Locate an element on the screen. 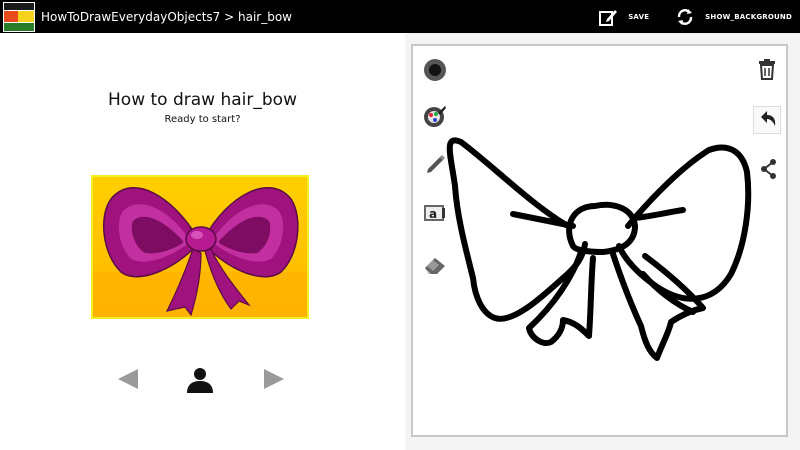 This screenshot has height=450, width=800. show-background-label: SHOW_BACKGROUND is located at coordinates (748, 16).